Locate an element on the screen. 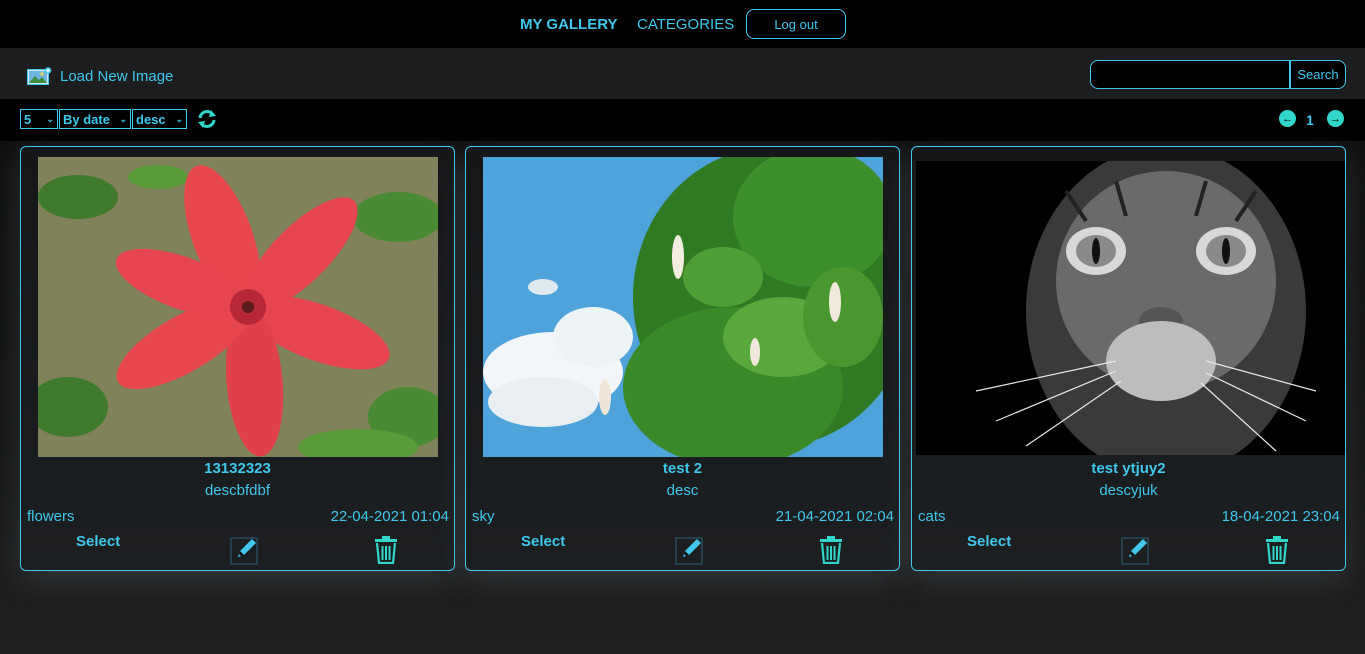  card-image-flower is located at coordinates (238, 307).